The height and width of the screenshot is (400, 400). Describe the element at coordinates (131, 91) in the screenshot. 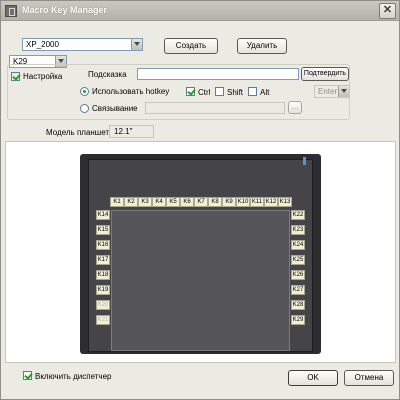

I see `use-hotkey-label: Использовать hotkey` at that location.